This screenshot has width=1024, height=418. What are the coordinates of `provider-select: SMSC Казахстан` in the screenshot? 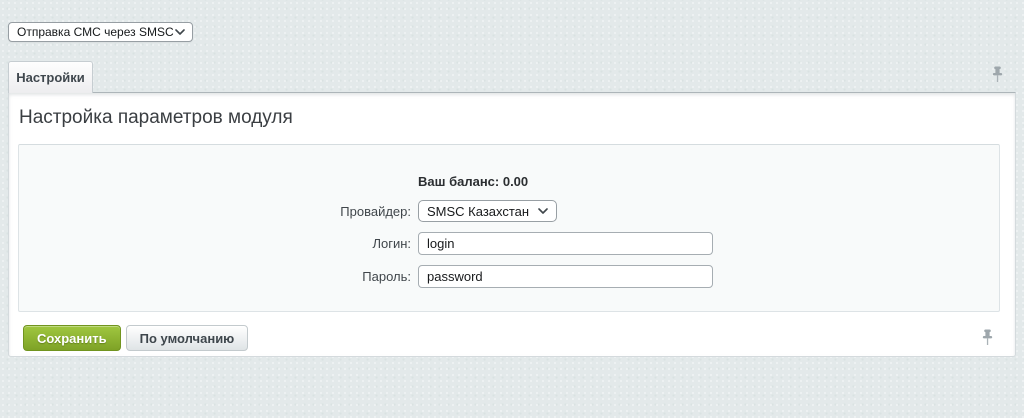 It's located at (488, 211).